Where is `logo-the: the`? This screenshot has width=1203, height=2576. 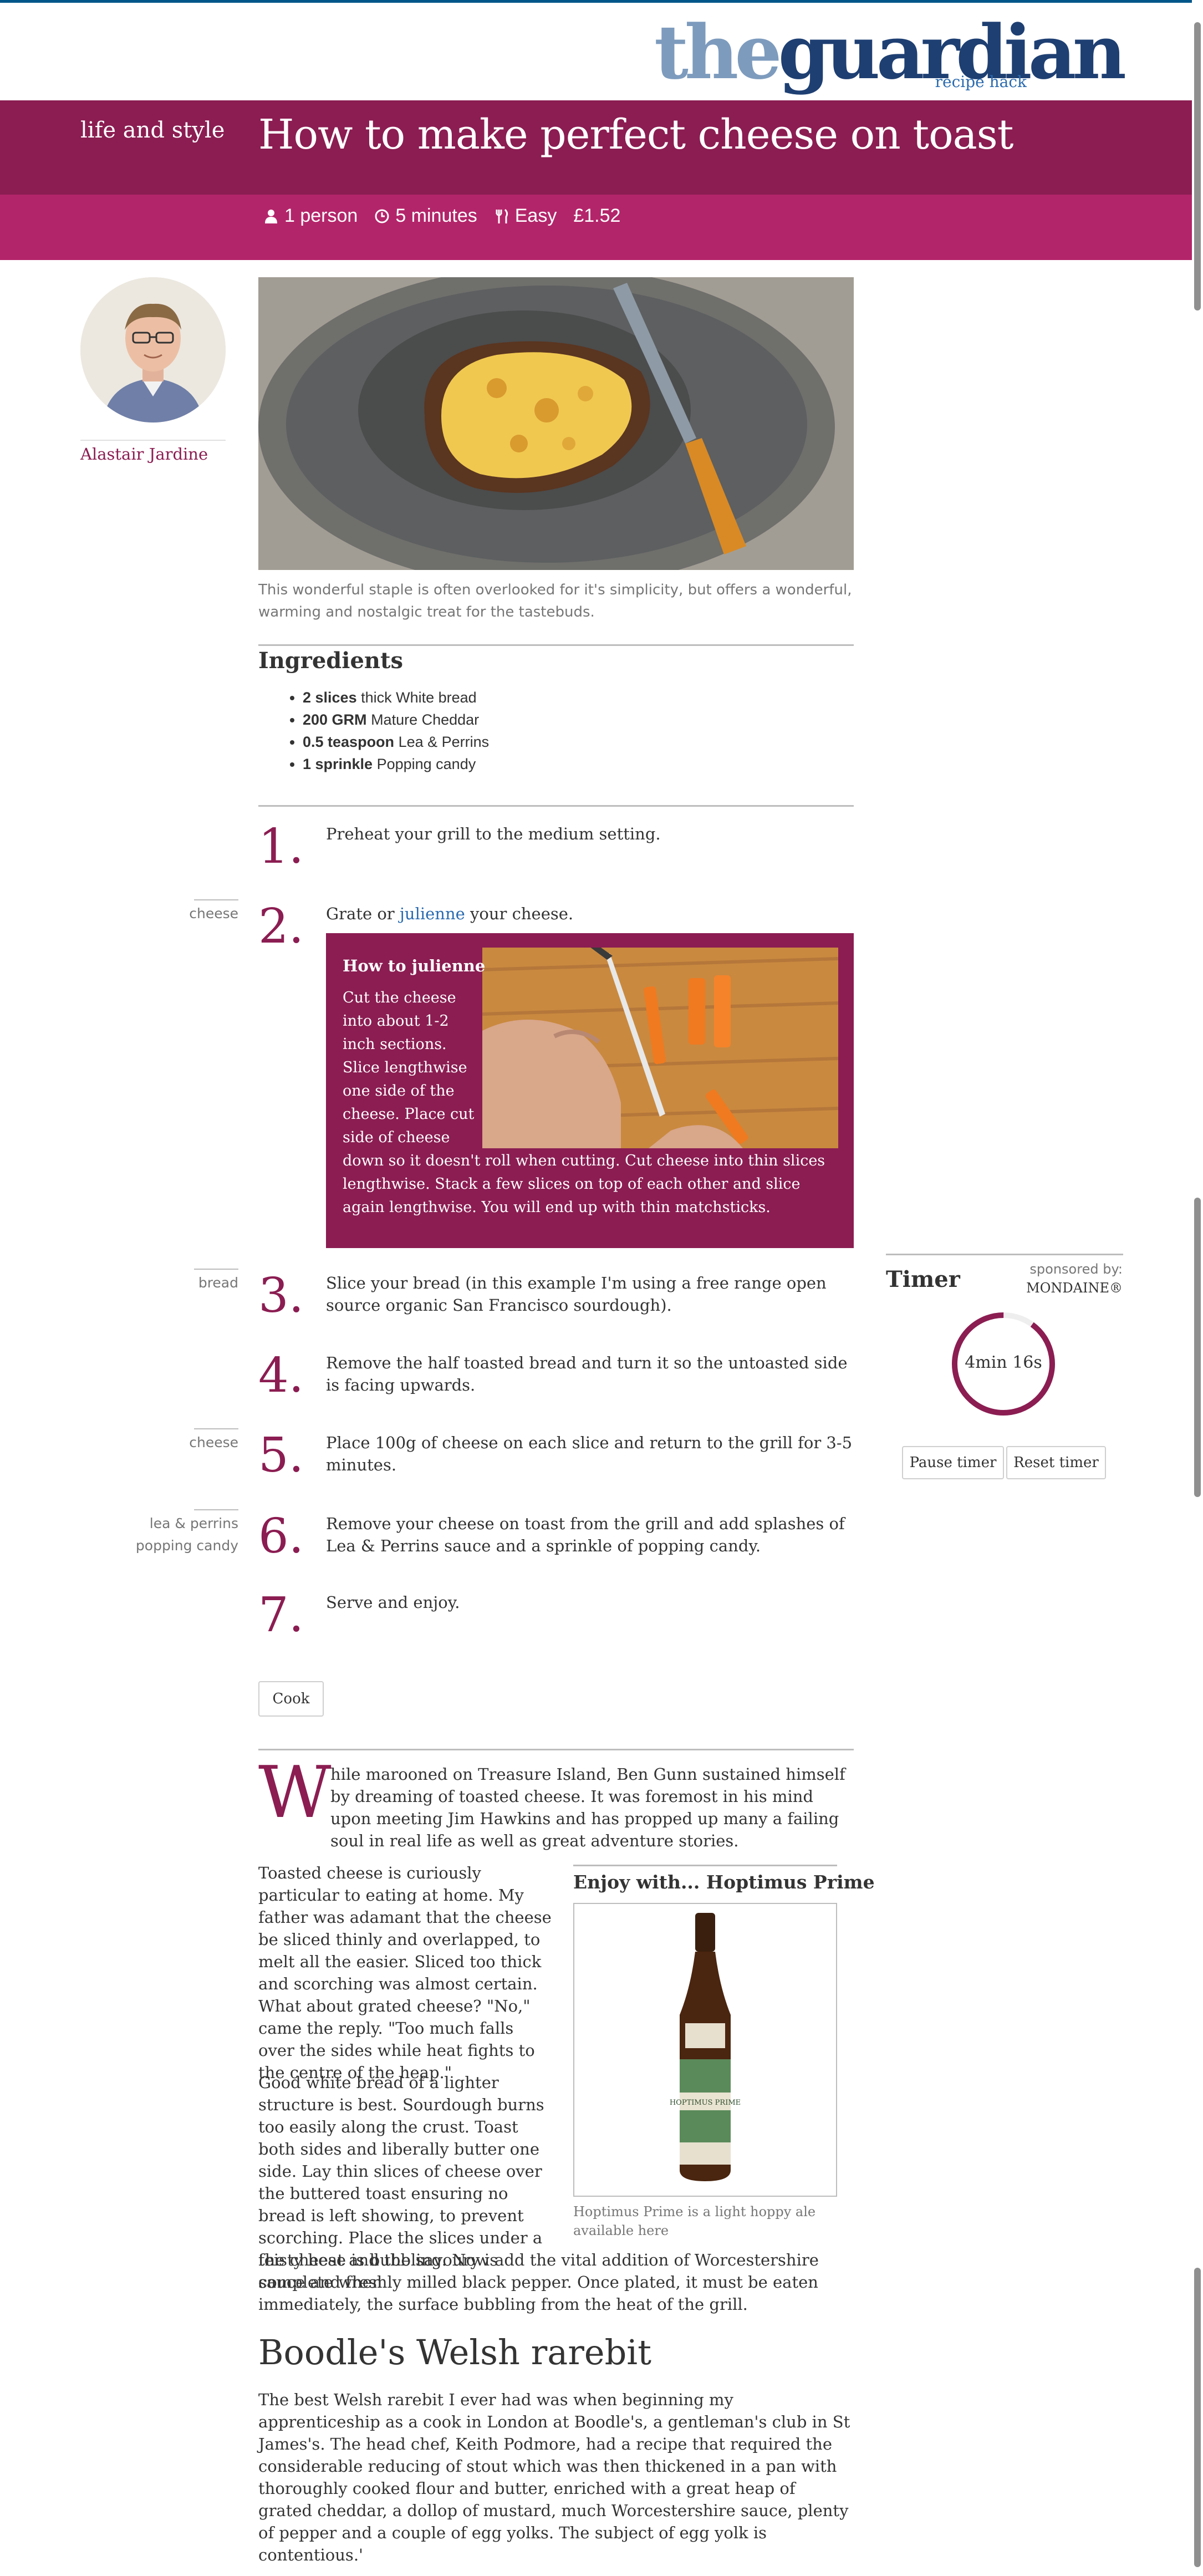 logo-the: the is located at coordinates (718, 52).